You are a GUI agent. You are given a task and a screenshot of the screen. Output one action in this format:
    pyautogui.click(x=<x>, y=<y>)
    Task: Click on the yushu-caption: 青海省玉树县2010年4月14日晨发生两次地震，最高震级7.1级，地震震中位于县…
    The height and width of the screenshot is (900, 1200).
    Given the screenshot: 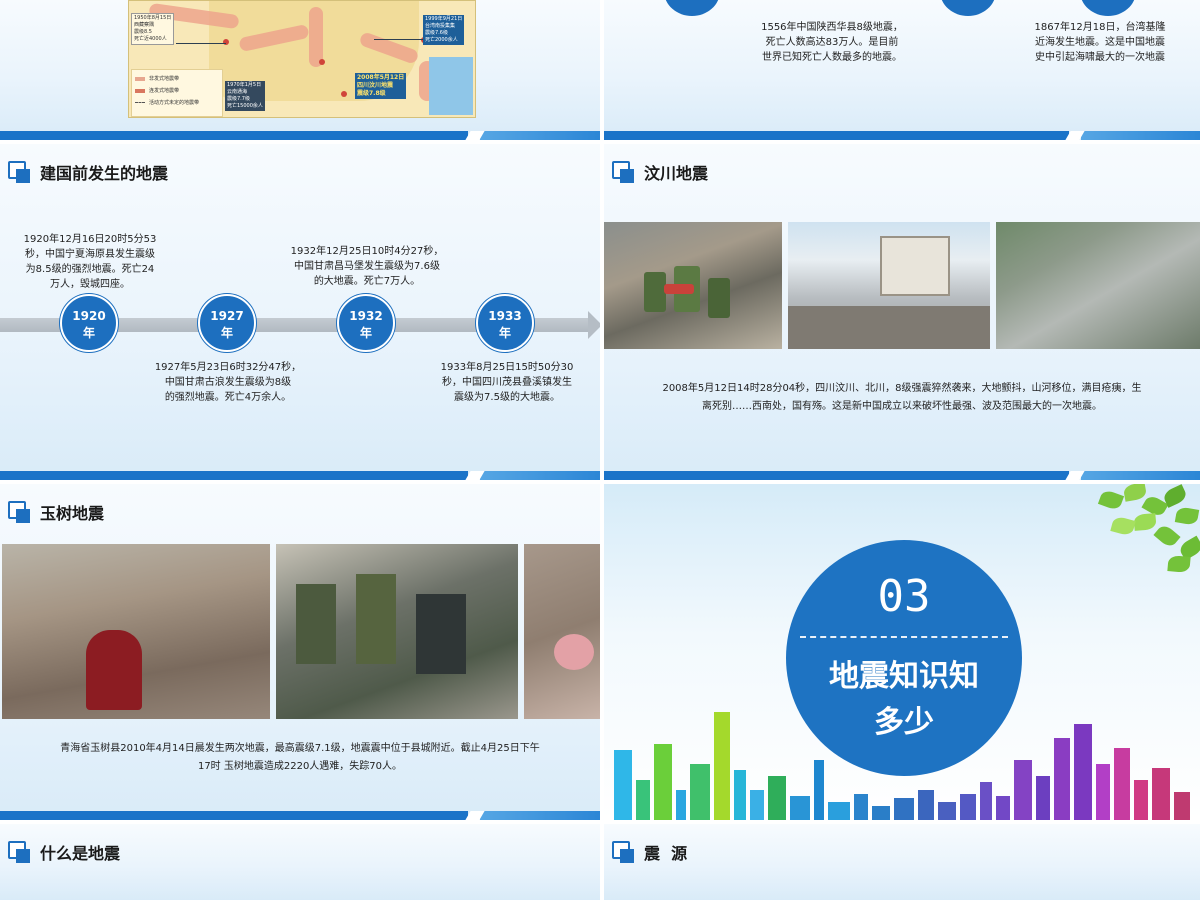 What is the action you would take?
    pyautogui.click(x=300, y=757)
    